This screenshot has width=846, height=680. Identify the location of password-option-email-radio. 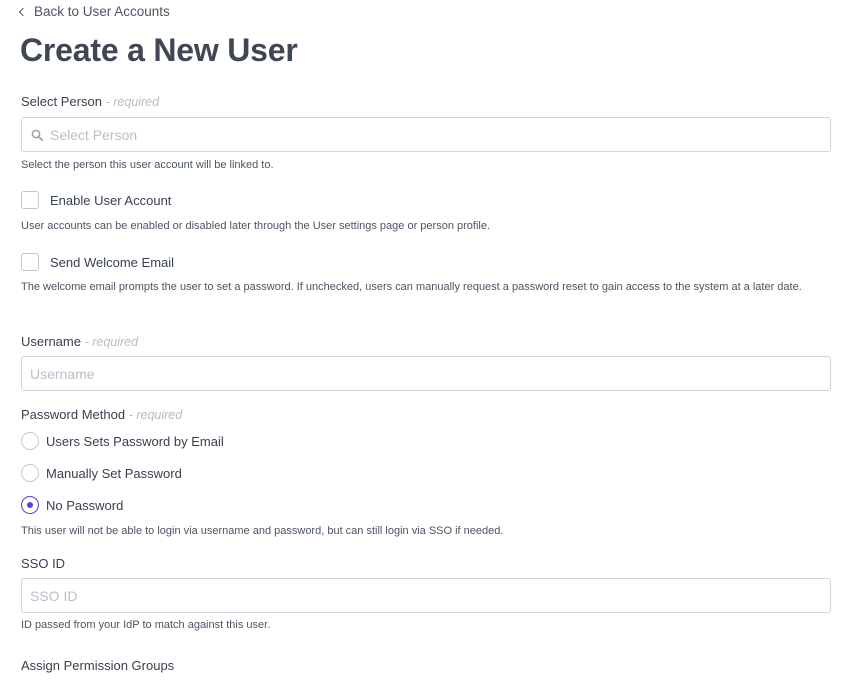
(30, 441).